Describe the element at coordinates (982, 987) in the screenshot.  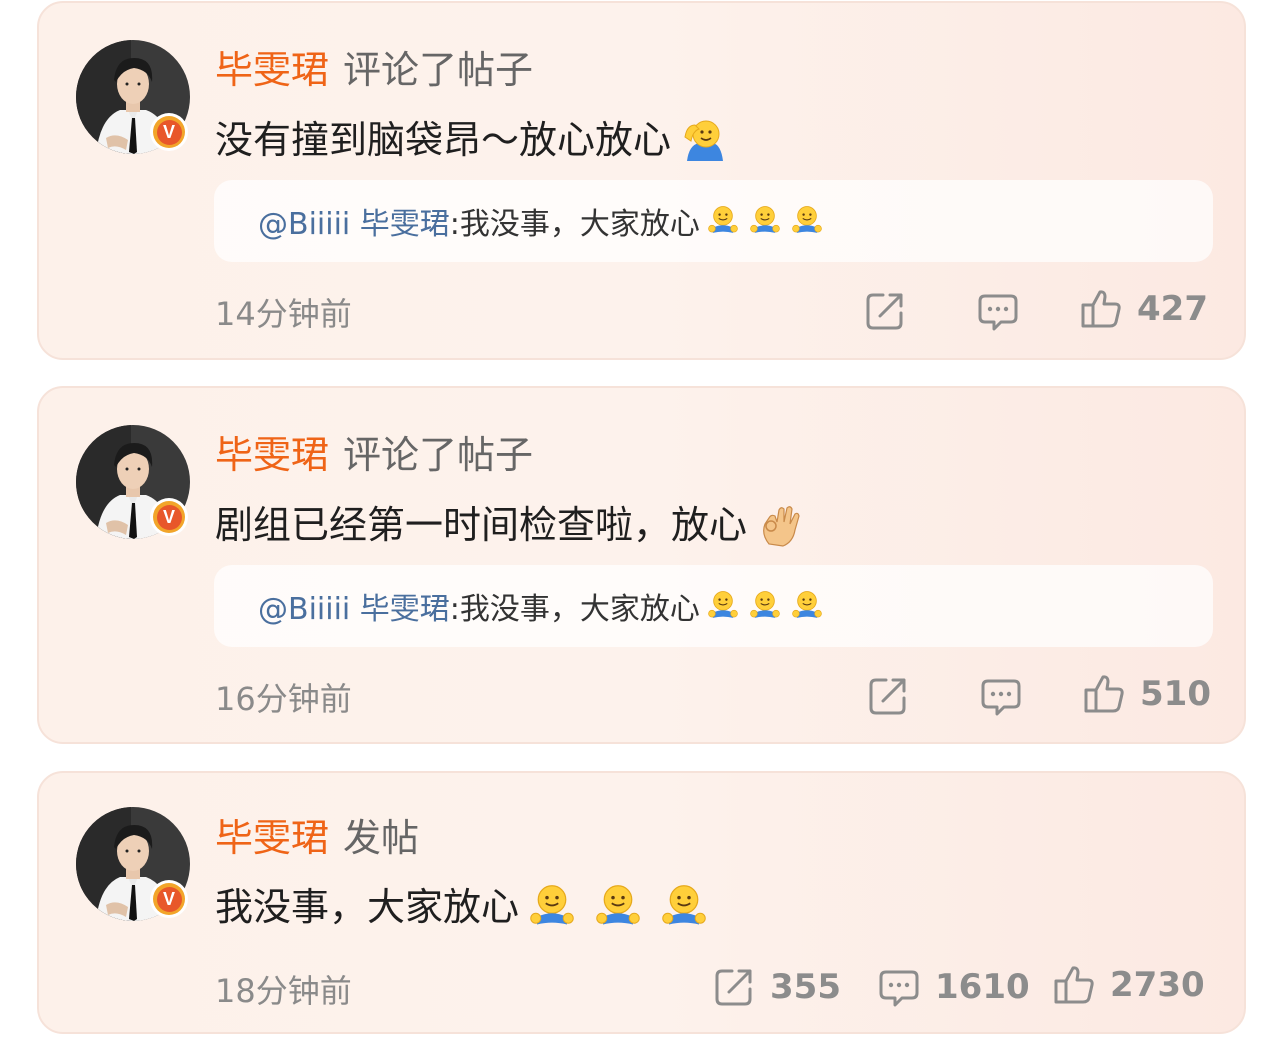
I see `comment-count: 1610` at that location.